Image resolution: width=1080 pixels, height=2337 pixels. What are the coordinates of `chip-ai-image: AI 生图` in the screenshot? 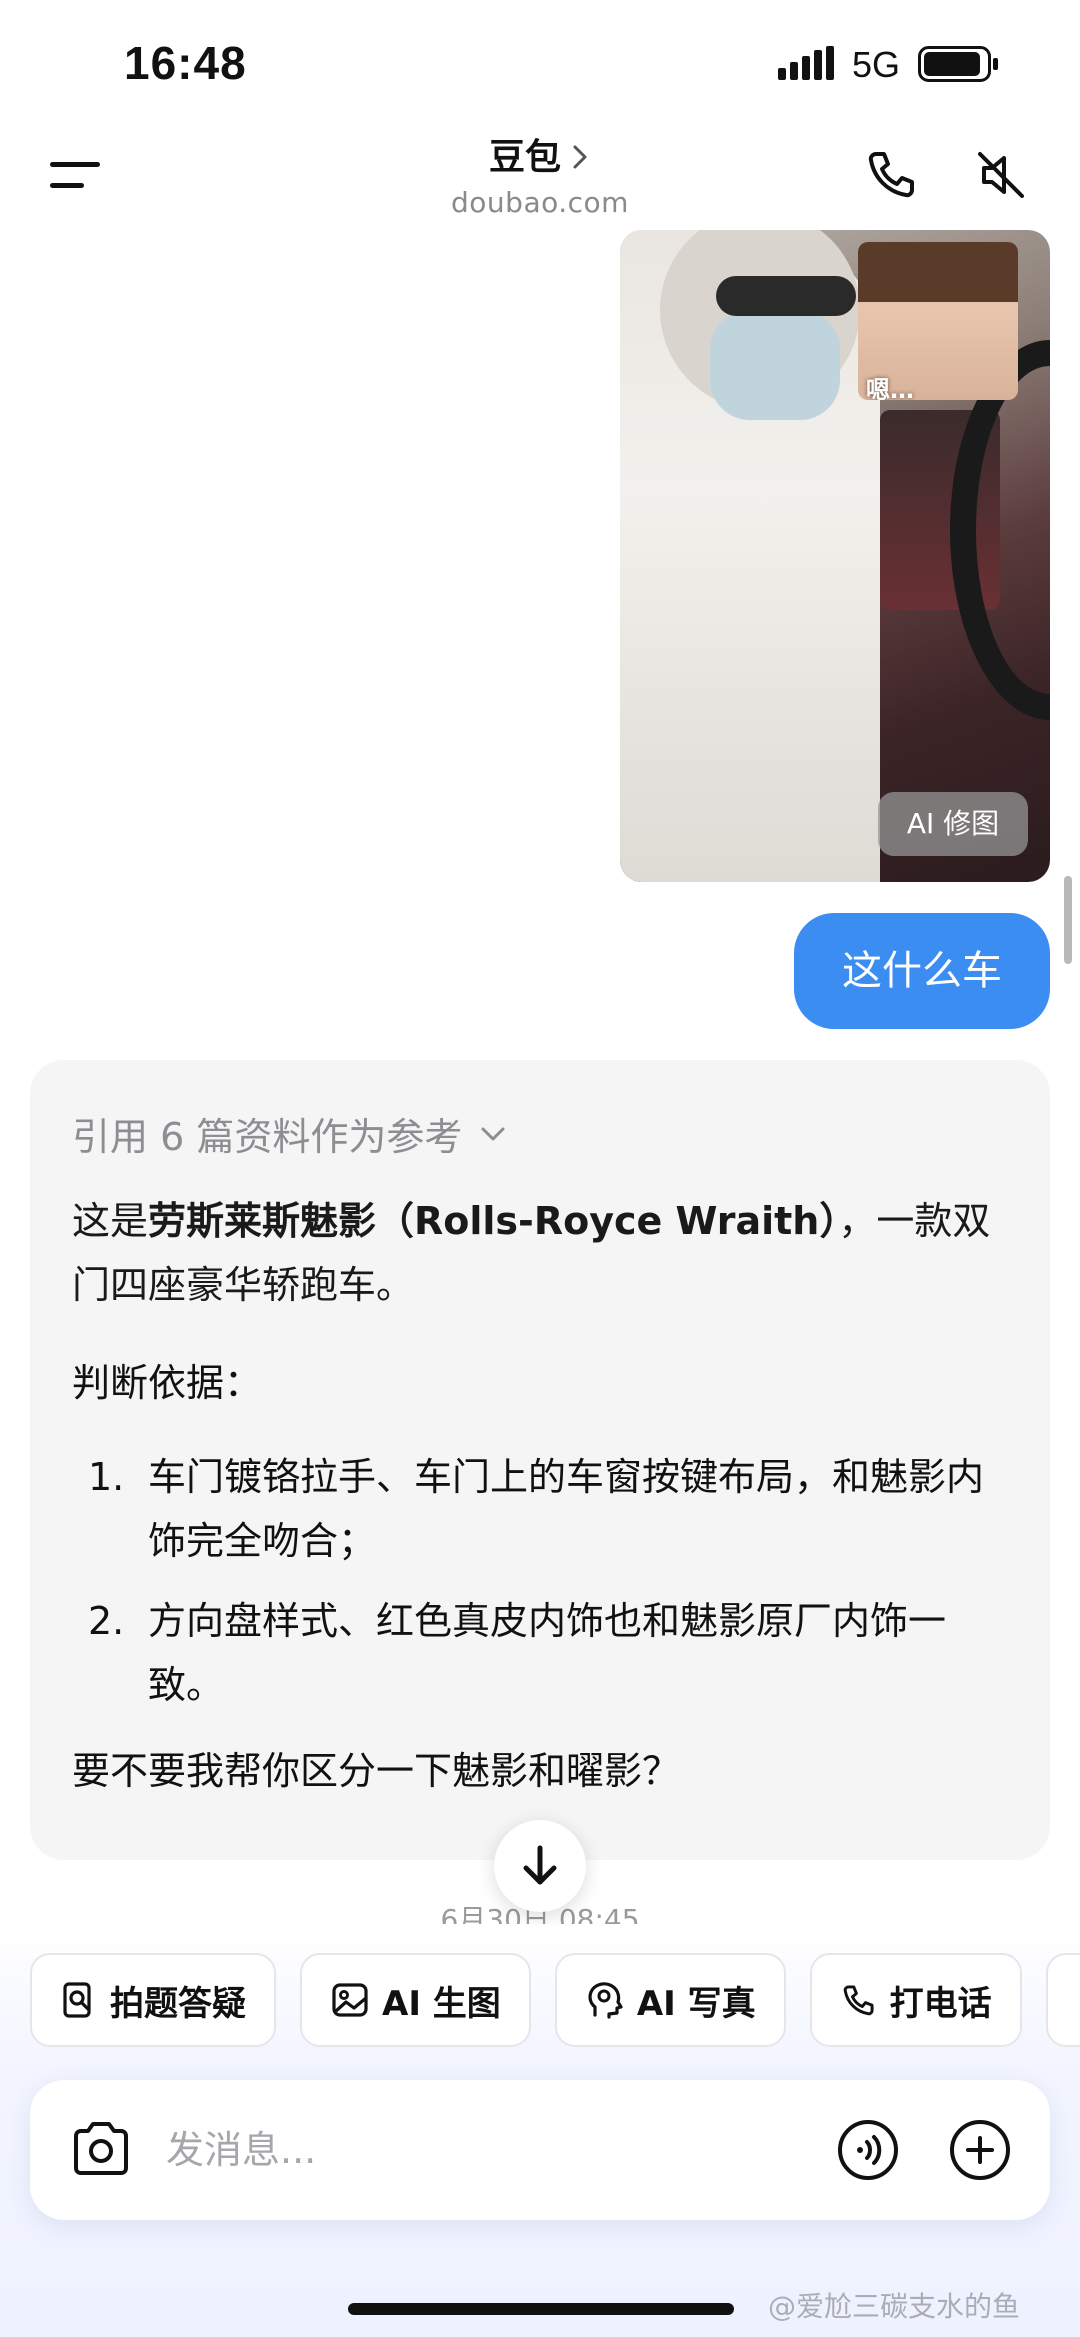 It's located at (415, 2000).